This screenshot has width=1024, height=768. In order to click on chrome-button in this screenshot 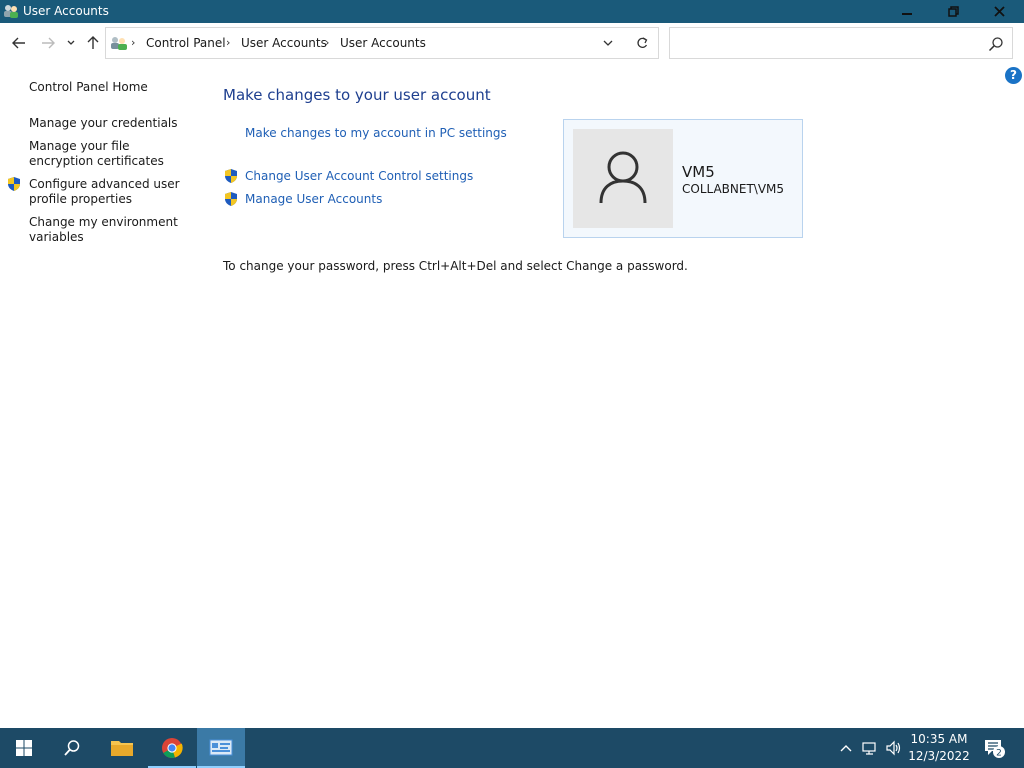, I will do `click(172, 748)`.